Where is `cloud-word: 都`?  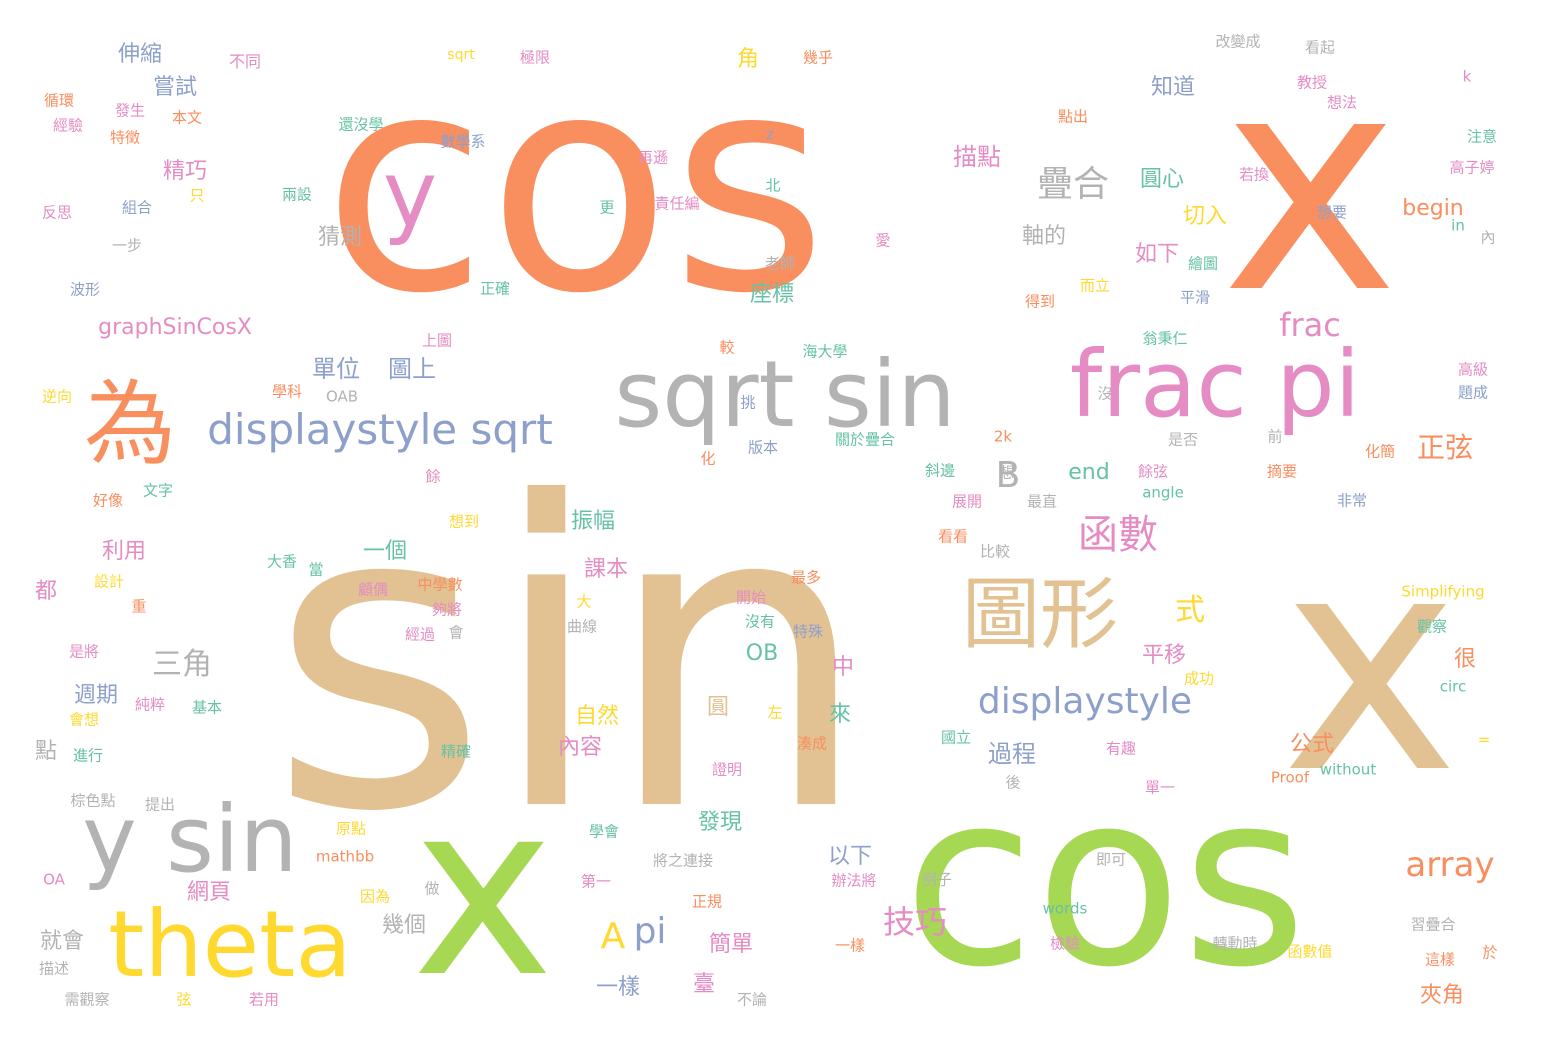
cloud-word: 都 is located at coordinates (46, 591).